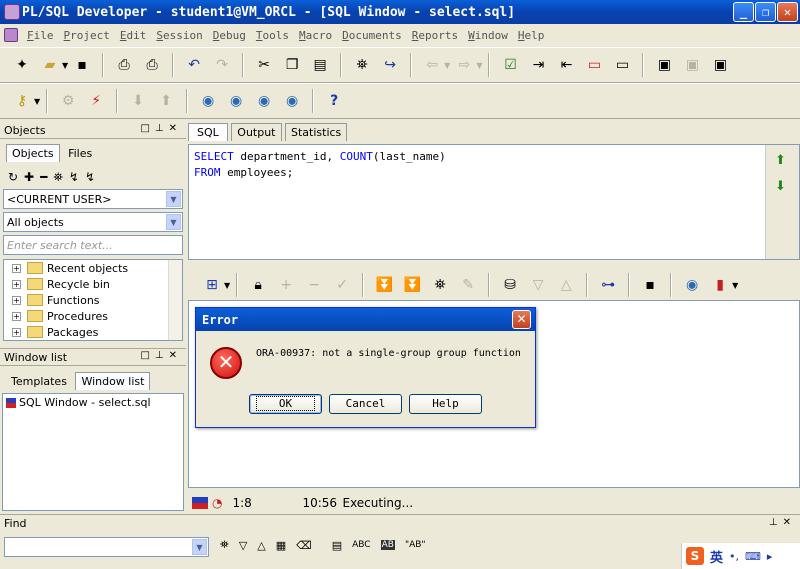 The height and width of the screenshot is (569, 800). I want to click on tree-item-functions: + Functions, so click(93, 300).